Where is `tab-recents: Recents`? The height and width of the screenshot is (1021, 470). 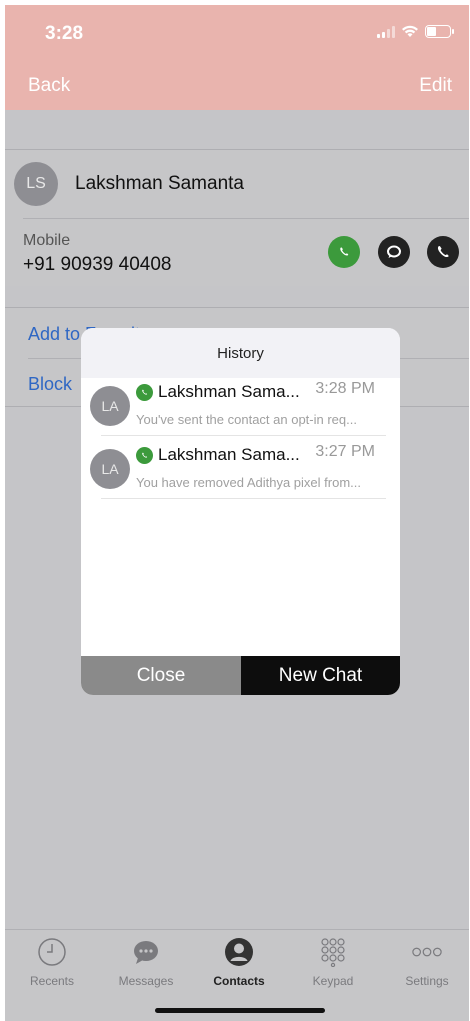 tab-recents: Recents is located at coordinates (52, 962).